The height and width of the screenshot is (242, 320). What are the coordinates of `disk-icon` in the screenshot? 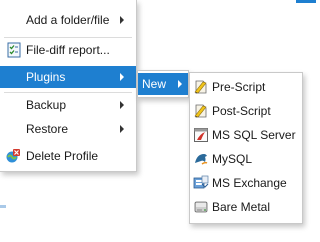 It's located at (201, 207).